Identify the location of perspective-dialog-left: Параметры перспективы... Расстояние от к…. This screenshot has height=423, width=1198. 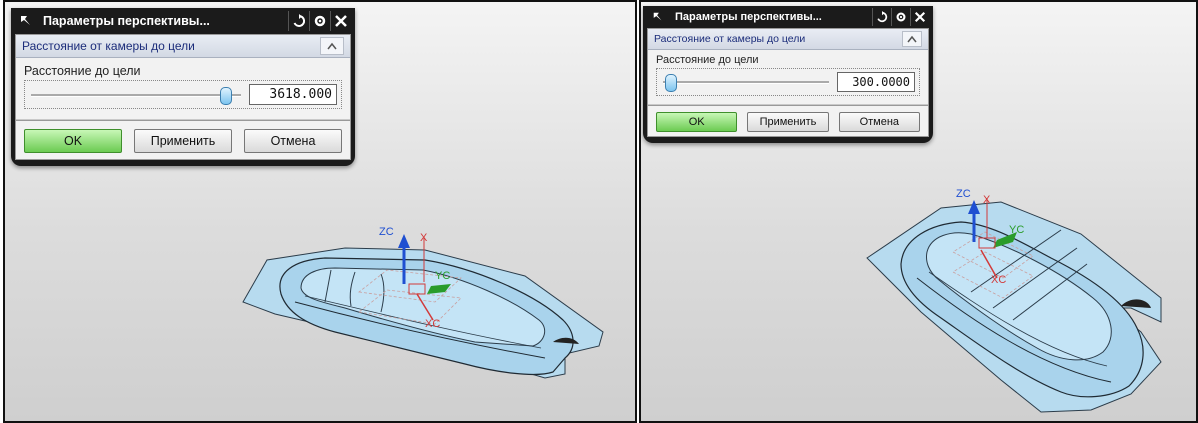
(183, 87).